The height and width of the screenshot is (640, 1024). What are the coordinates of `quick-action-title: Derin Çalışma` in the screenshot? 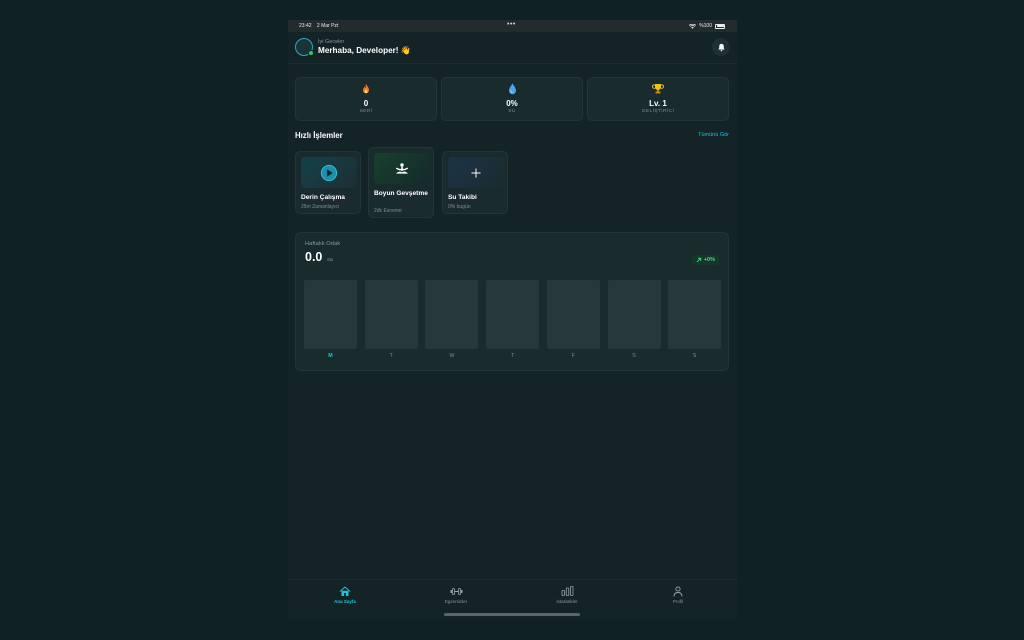 It's located at (323, 197).